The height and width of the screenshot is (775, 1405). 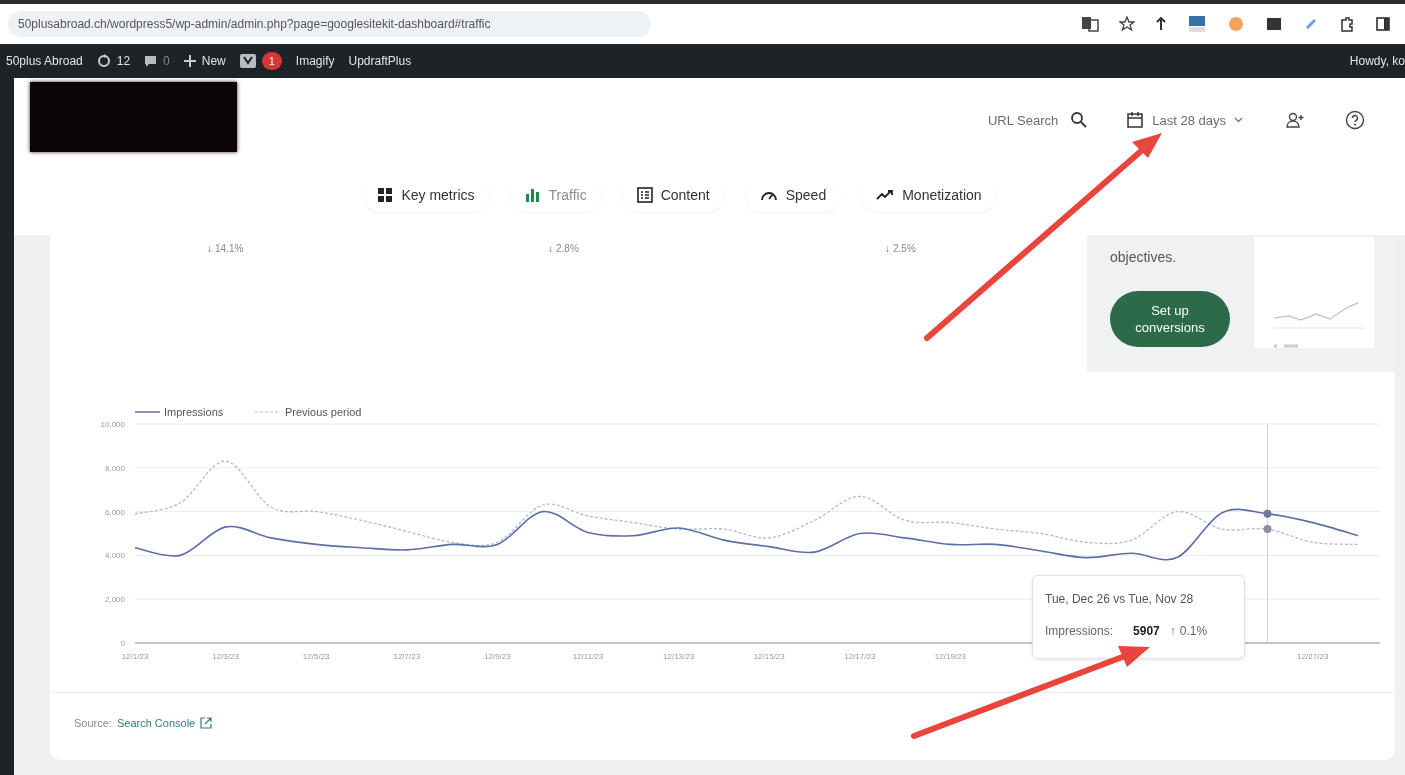 What do you see at coordinates (588, 656) in the screenshot?
I see `x-tick-label: 12/11/23` at bounding box center [588, 656].